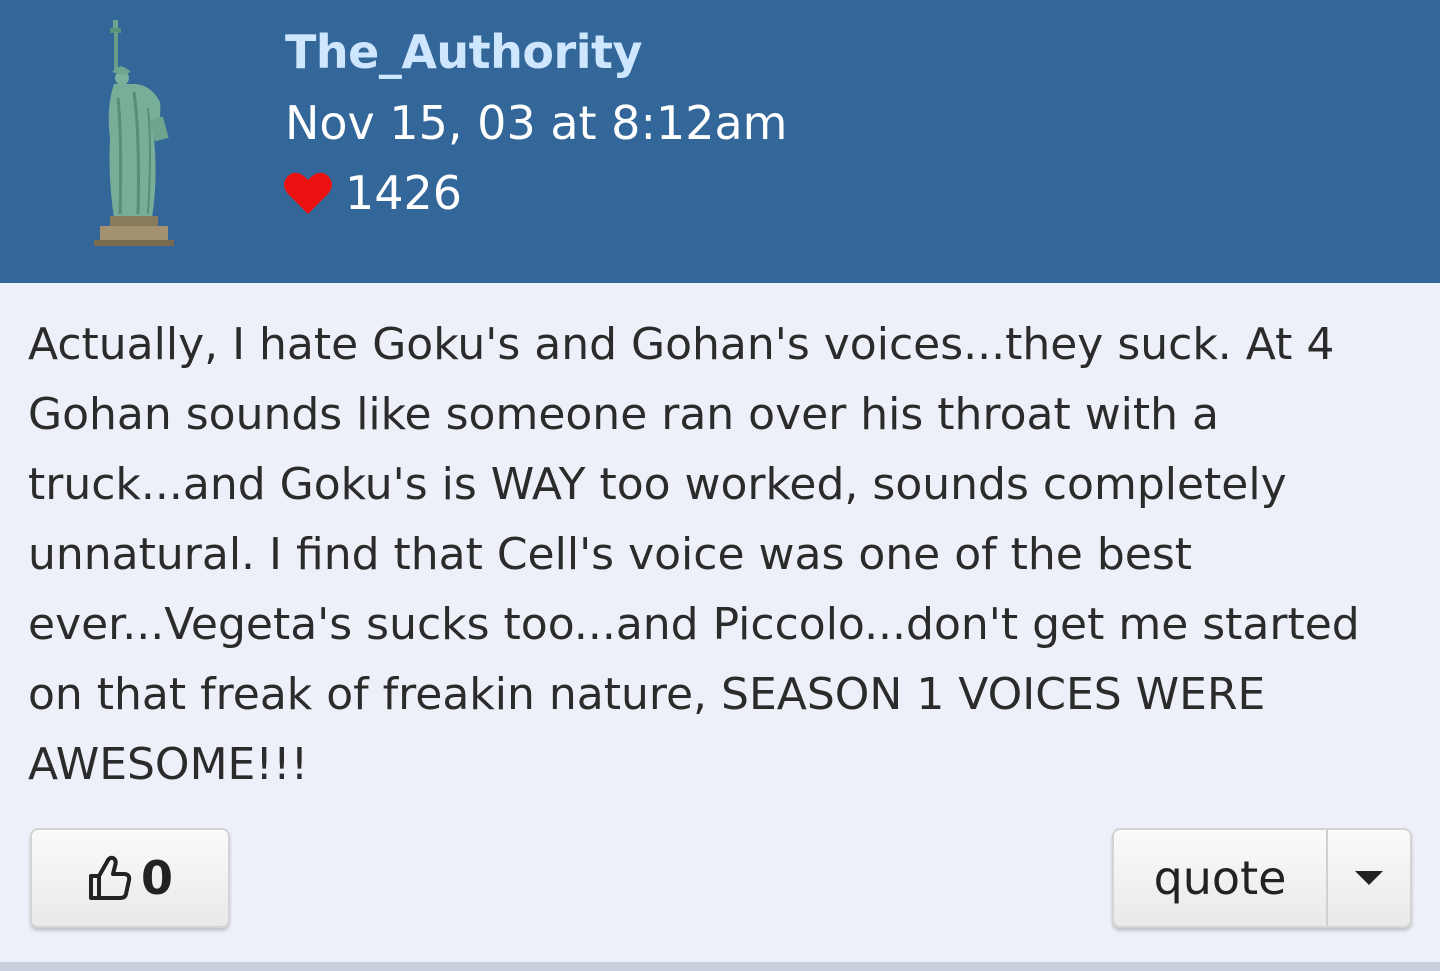 This screenshot has width=1440, height=971. I want to click on like-count: 0, so click(156, 878).